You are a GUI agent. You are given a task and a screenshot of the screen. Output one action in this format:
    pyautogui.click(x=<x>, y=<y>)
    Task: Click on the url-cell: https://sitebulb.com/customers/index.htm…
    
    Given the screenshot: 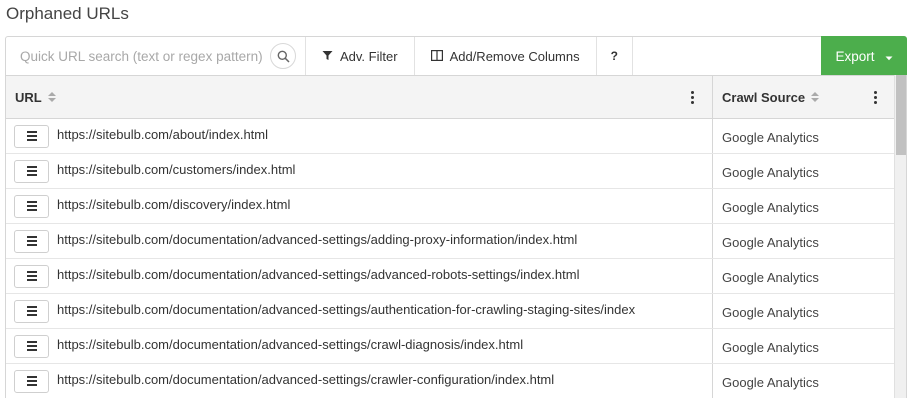 What is the action you would take?
    pyautogui.click(x=359, y=171)
    